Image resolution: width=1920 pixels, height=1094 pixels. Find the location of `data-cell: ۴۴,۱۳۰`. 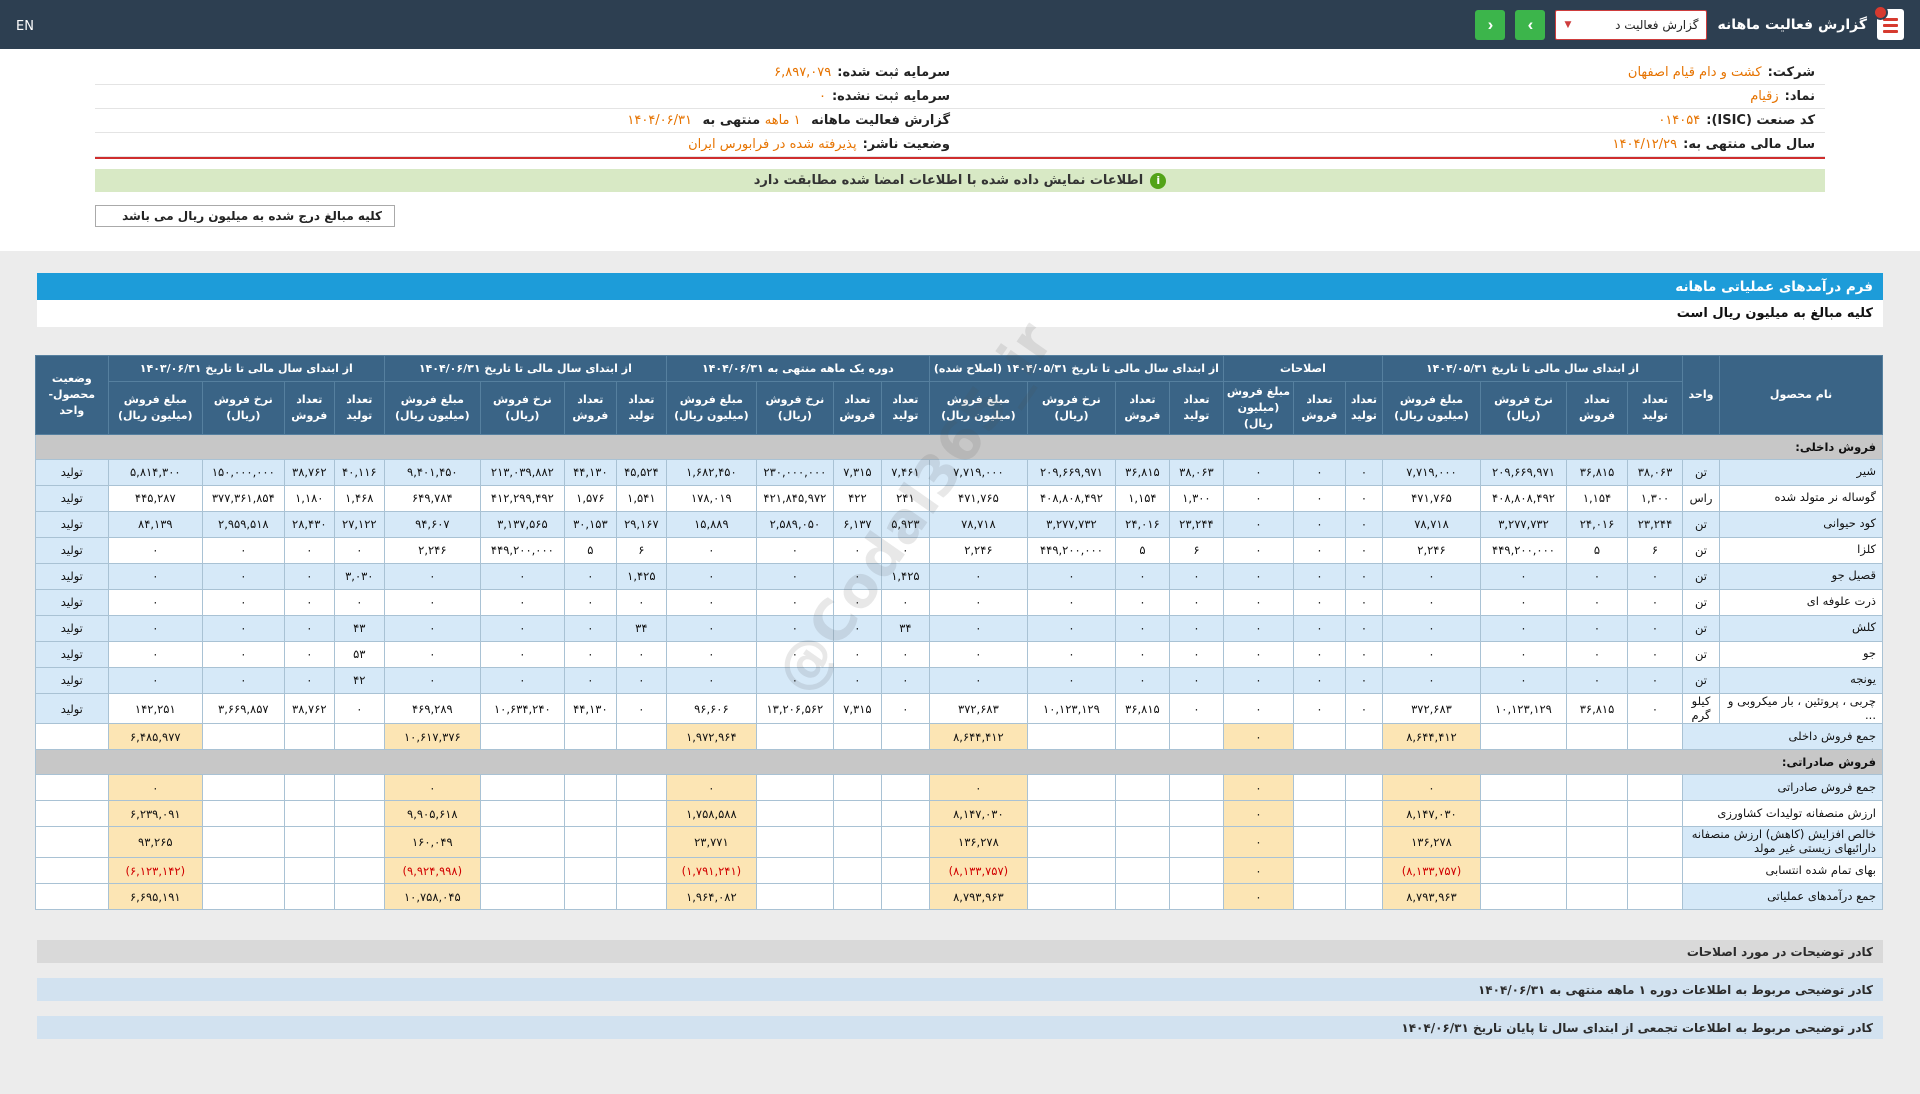

data-cell: ۴۴,۱۳۰ is located at coordinates (590, 708).